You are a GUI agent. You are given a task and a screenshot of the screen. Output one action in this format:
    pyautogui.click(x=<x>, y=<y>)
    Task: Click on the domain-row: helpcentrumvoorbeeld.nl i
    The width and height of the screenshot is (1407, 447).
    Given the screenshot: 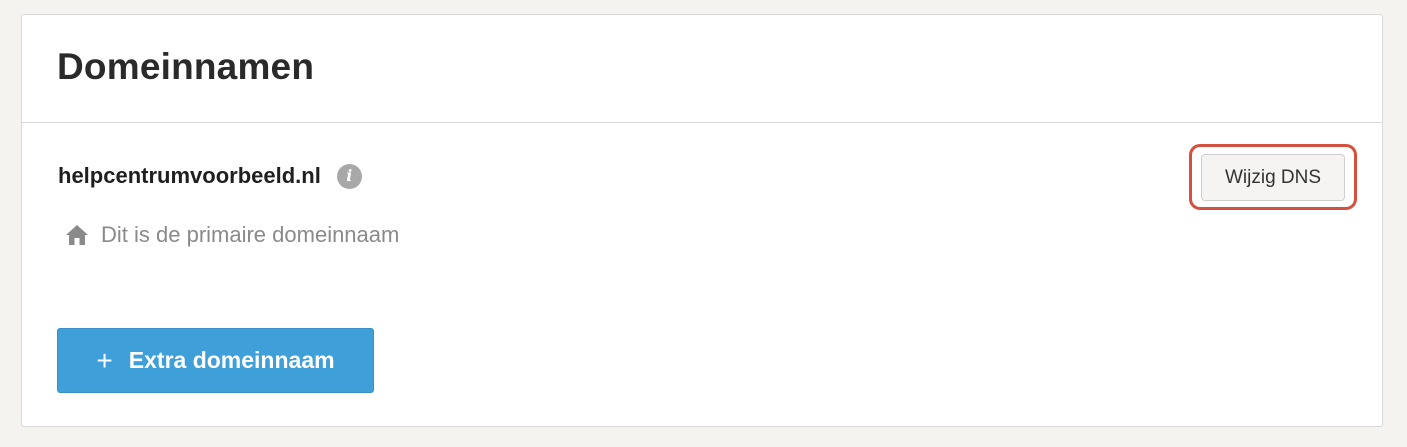 What is the action you would take?
    pyautogui.click(x=210, y=176)
    